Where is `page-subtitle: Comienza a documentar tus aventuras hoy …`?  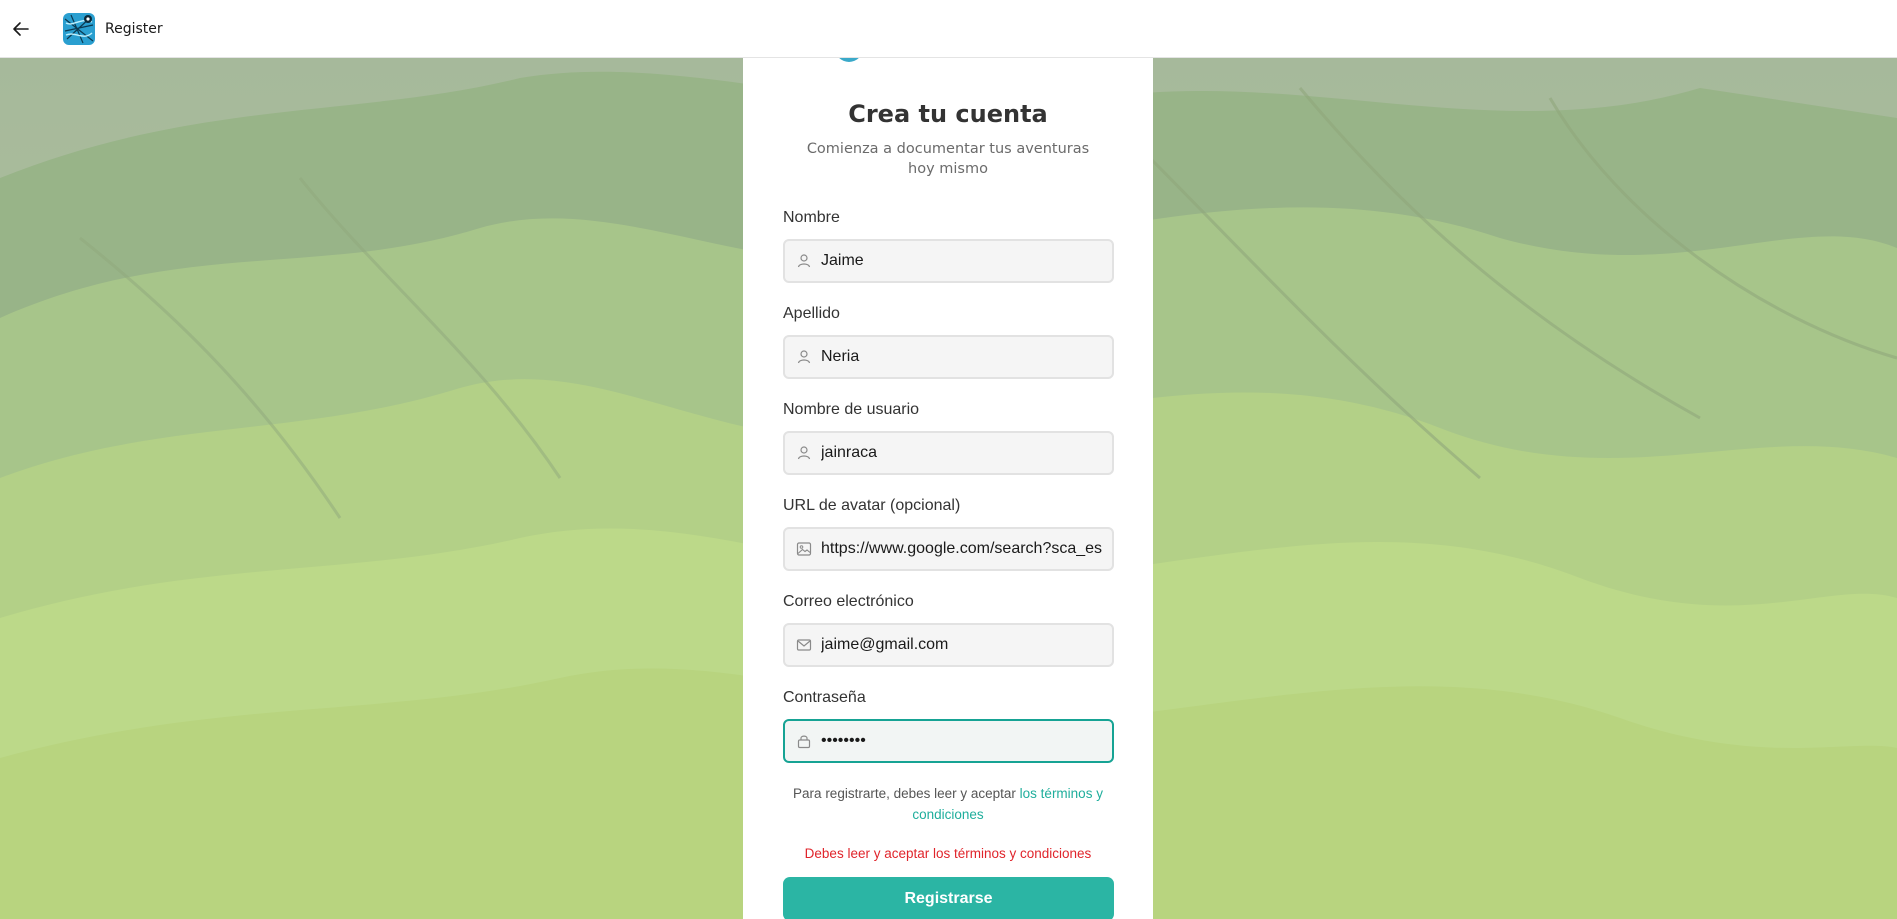 page-subtitle: Comienza a documentar tus aventuras hoy … is located at coordinates (948, 159).